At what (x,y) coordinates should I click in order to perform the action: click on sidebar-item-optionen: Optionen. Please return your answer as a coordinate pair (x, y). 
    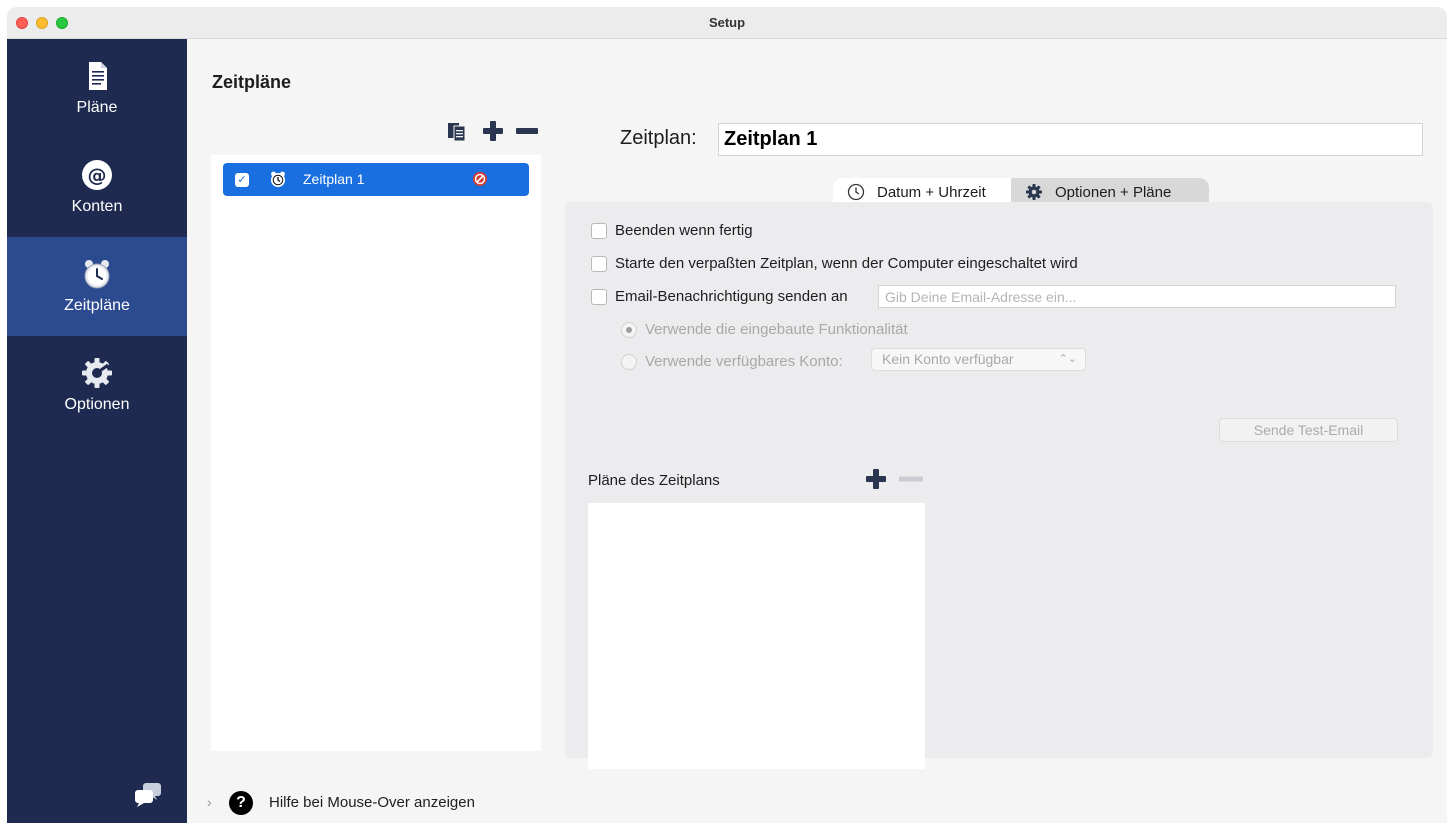
    Looking at the image, I should click on (97, 385).